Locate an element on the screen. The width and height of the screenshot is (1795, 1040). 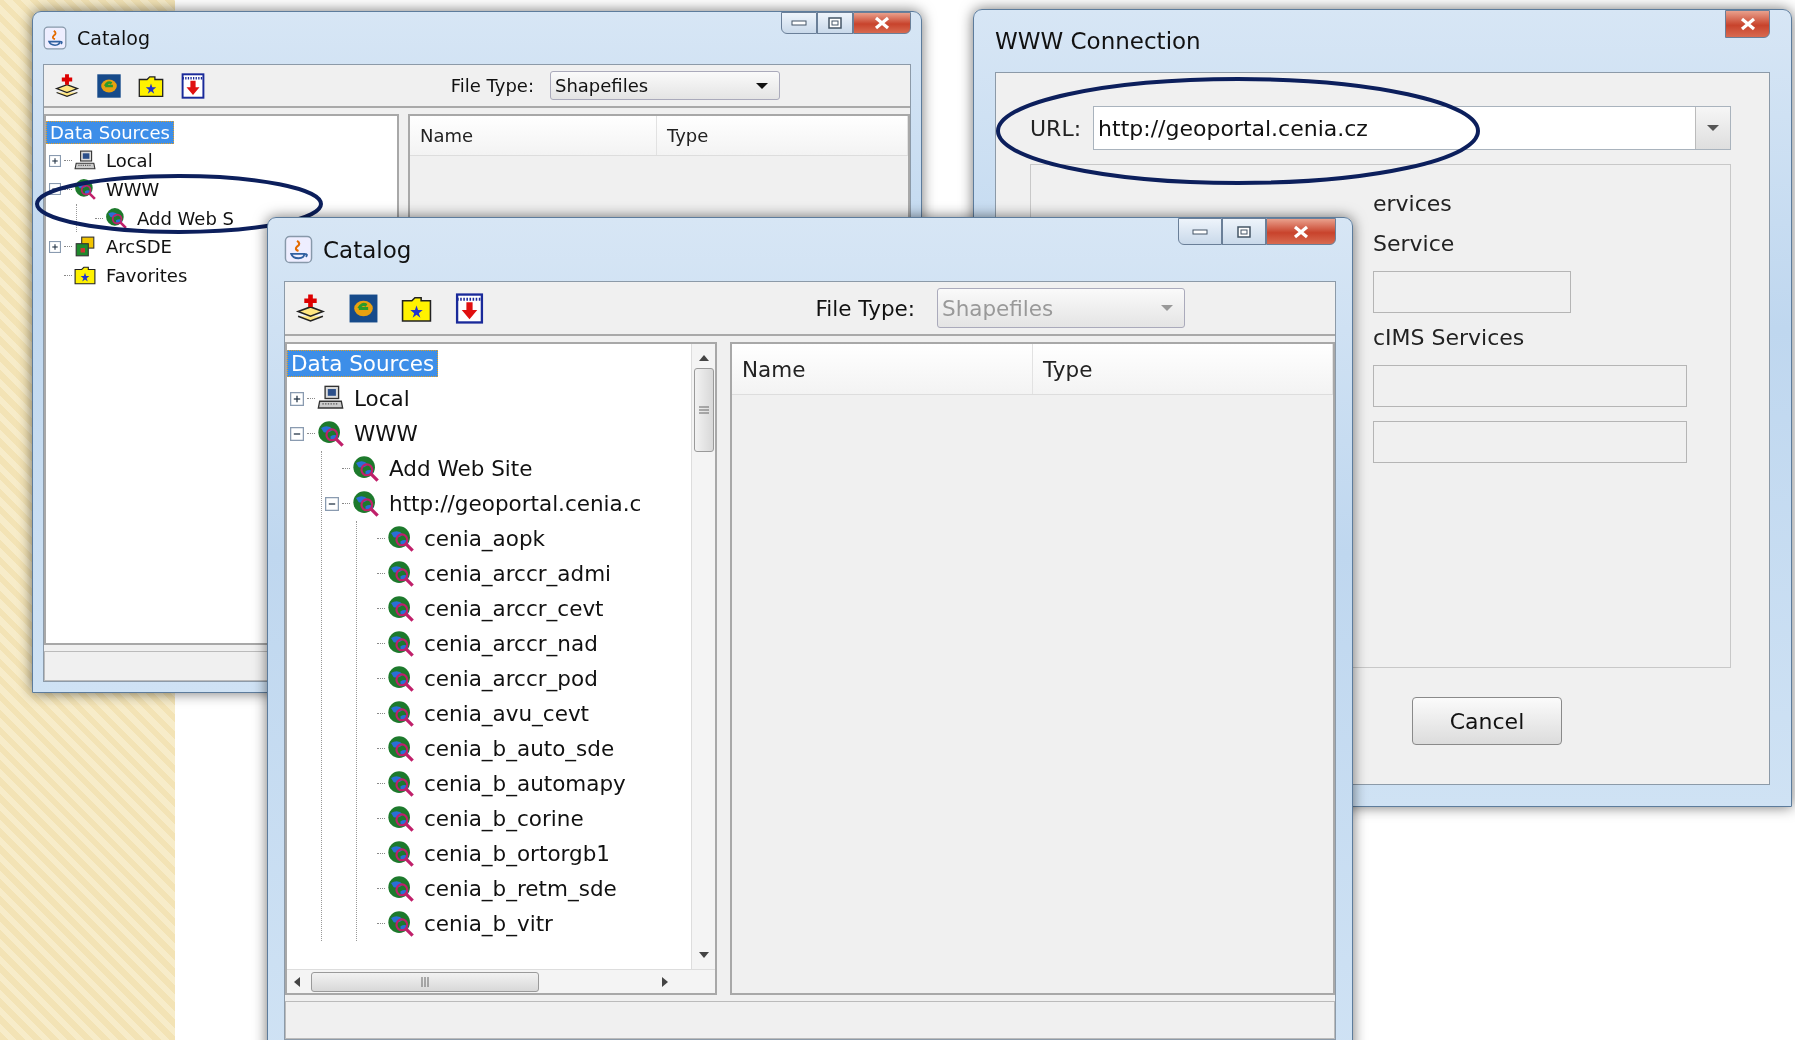
tree-item: cenia_b_vitr is located at coordinates (488, 923).